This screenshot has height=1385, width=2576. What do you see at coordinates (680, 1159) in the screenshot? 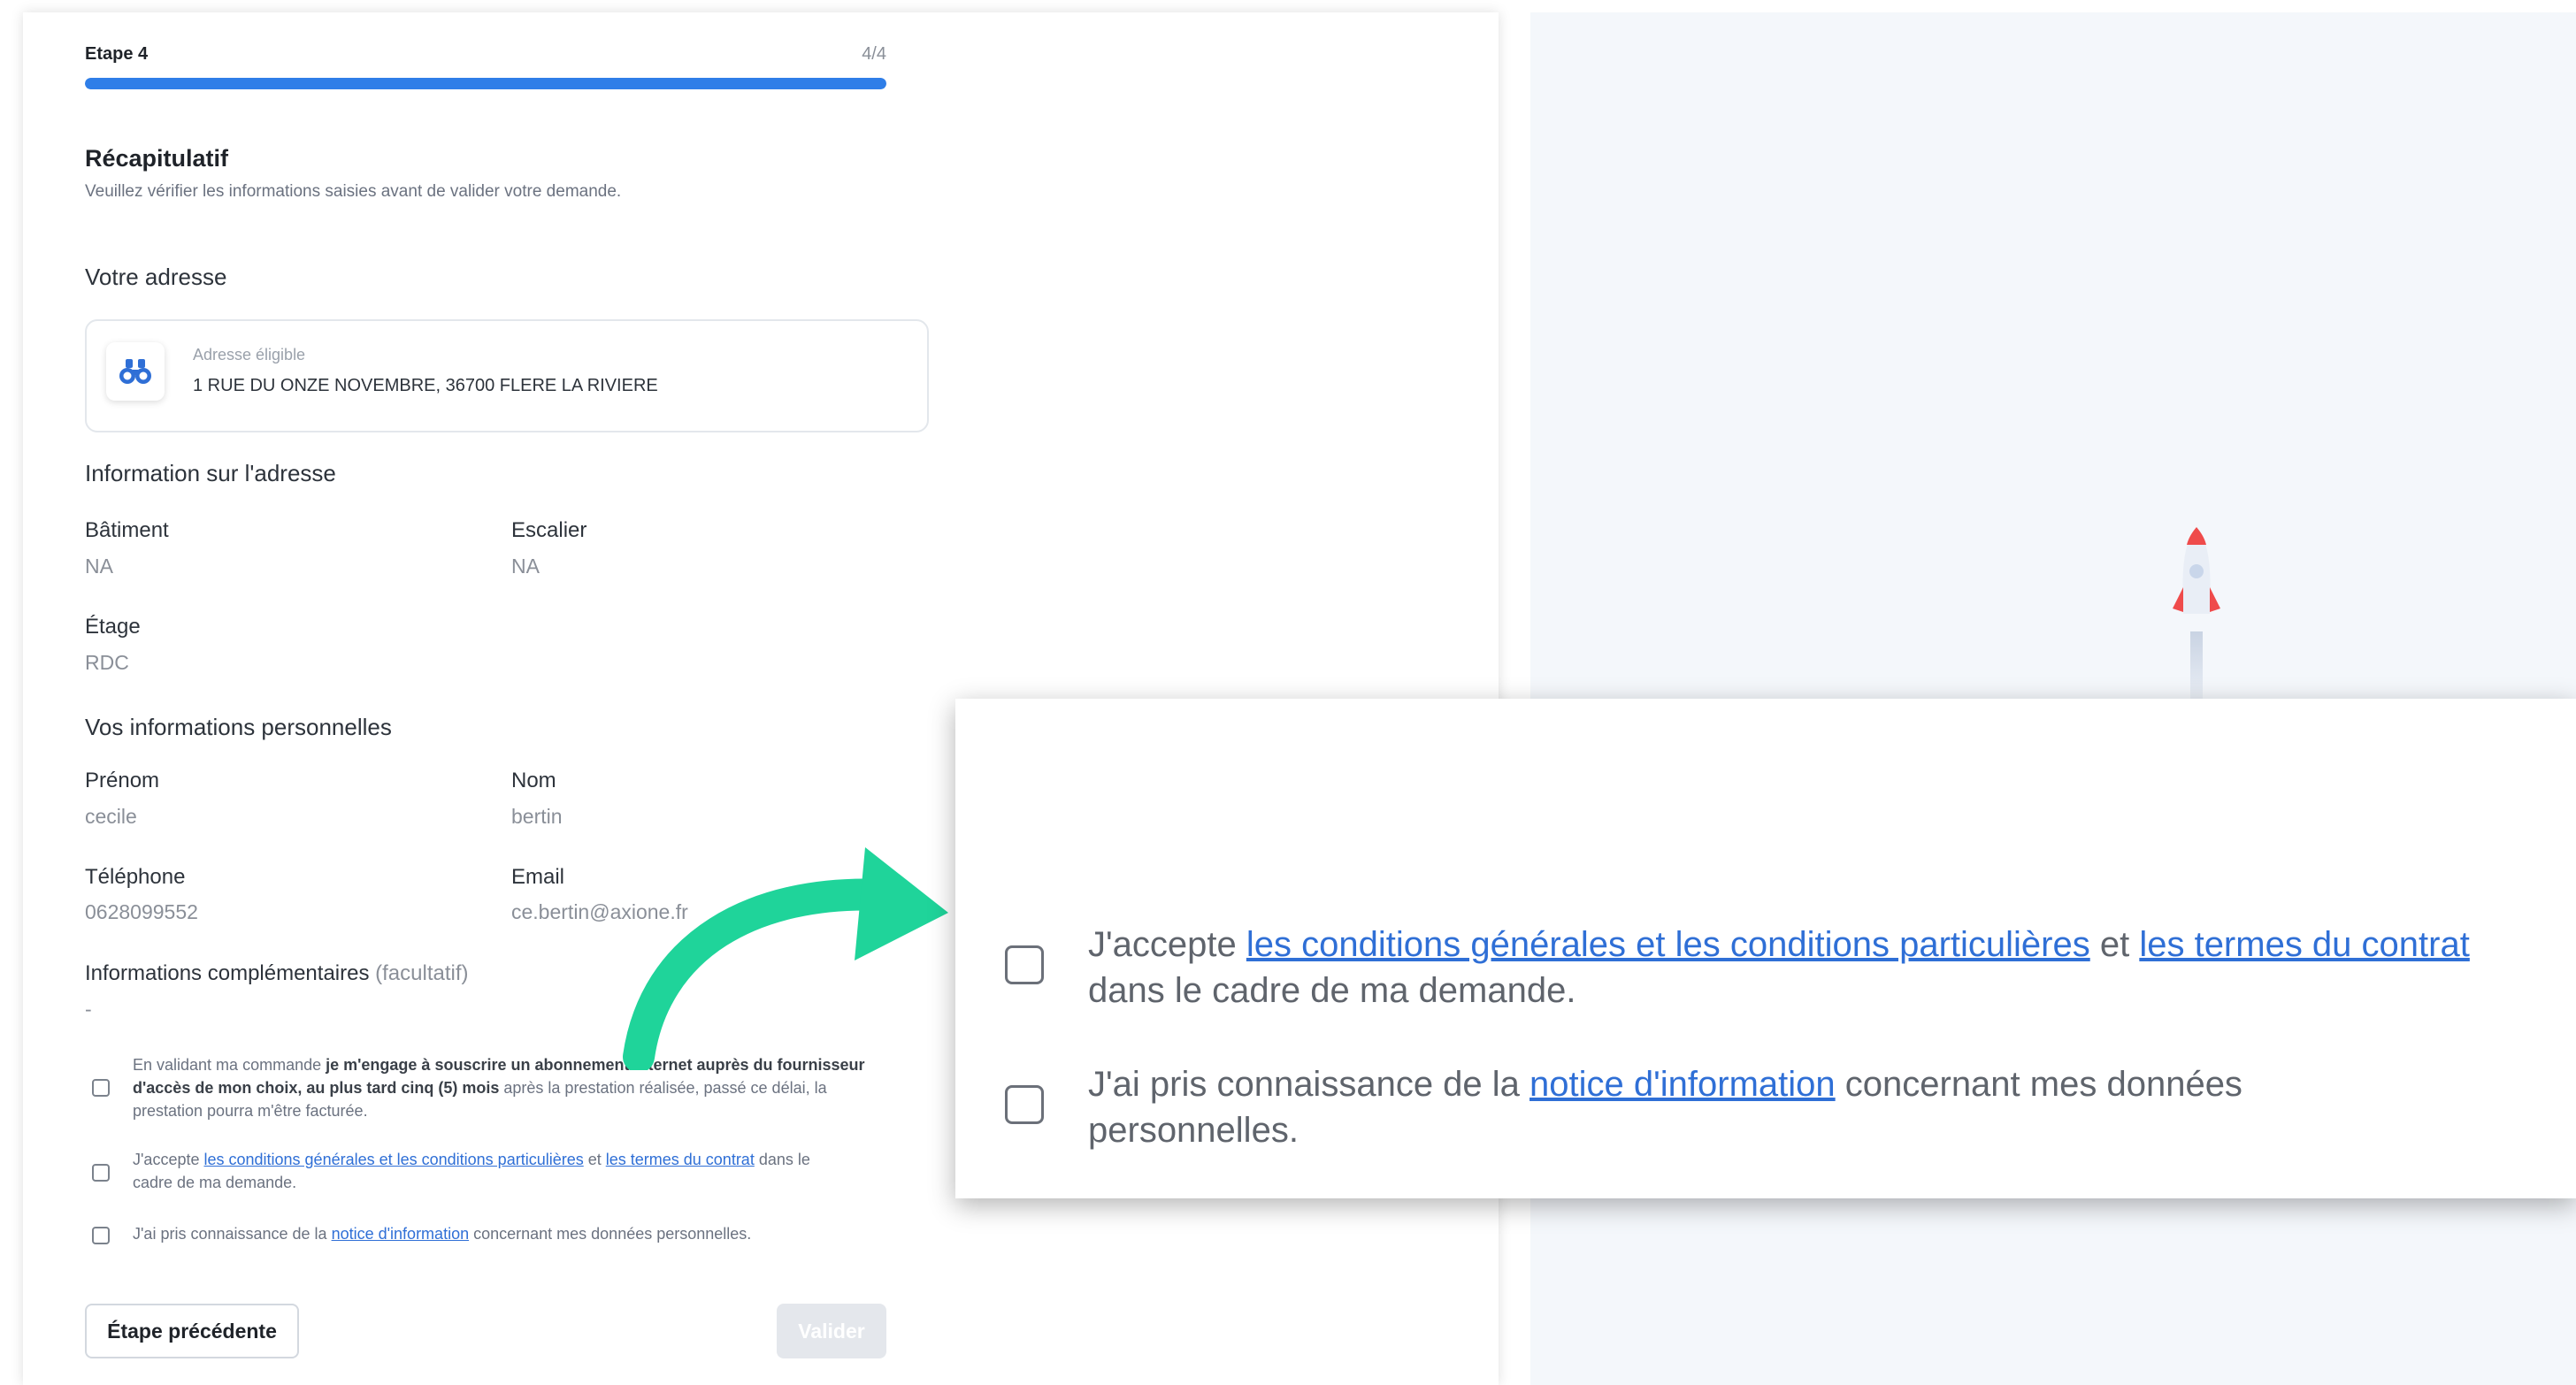
I see `contract-terms-link: les termes du contrat` at bounding box center [680, 1159].